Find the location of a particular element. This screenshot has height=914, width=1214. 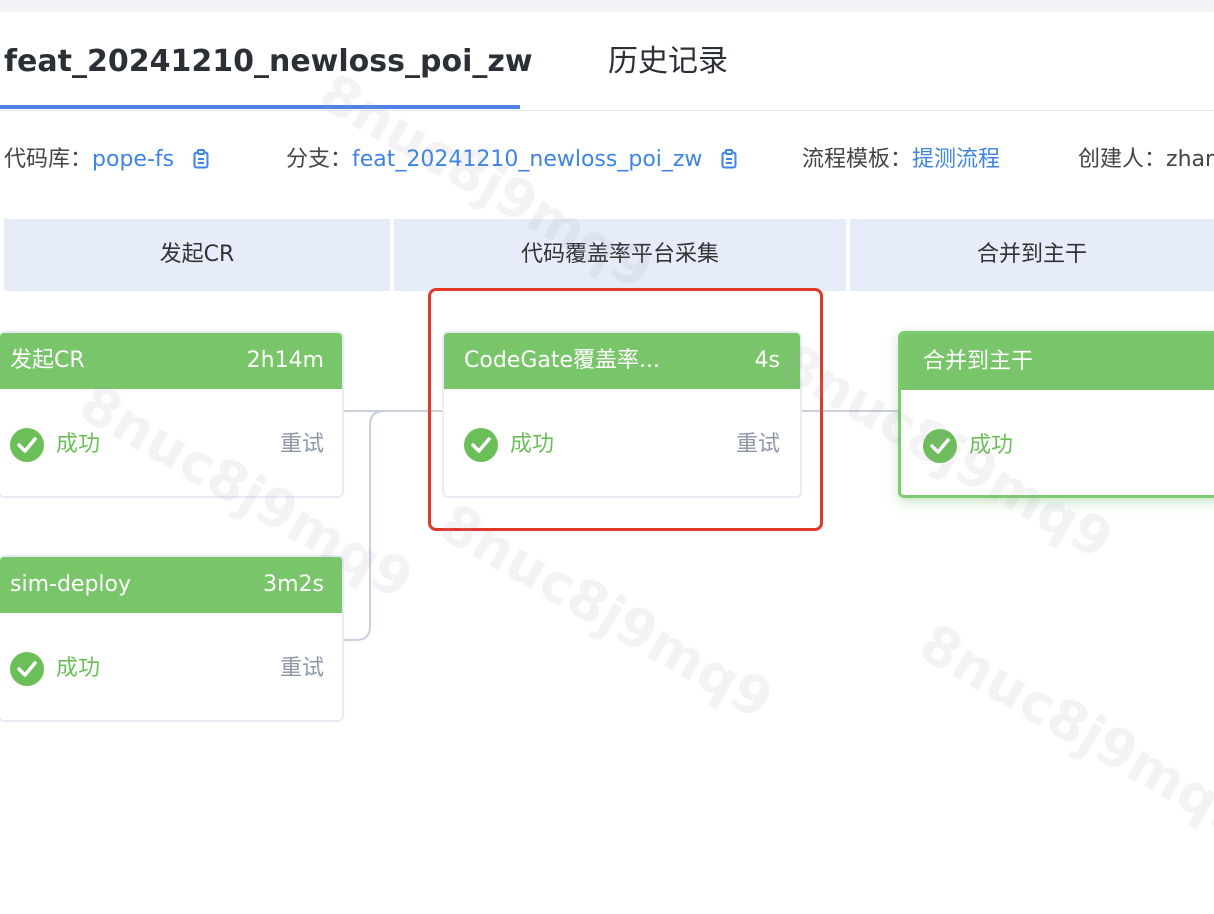

repo-info: 代码库：pope-fs is located at coordinates (106, 160).